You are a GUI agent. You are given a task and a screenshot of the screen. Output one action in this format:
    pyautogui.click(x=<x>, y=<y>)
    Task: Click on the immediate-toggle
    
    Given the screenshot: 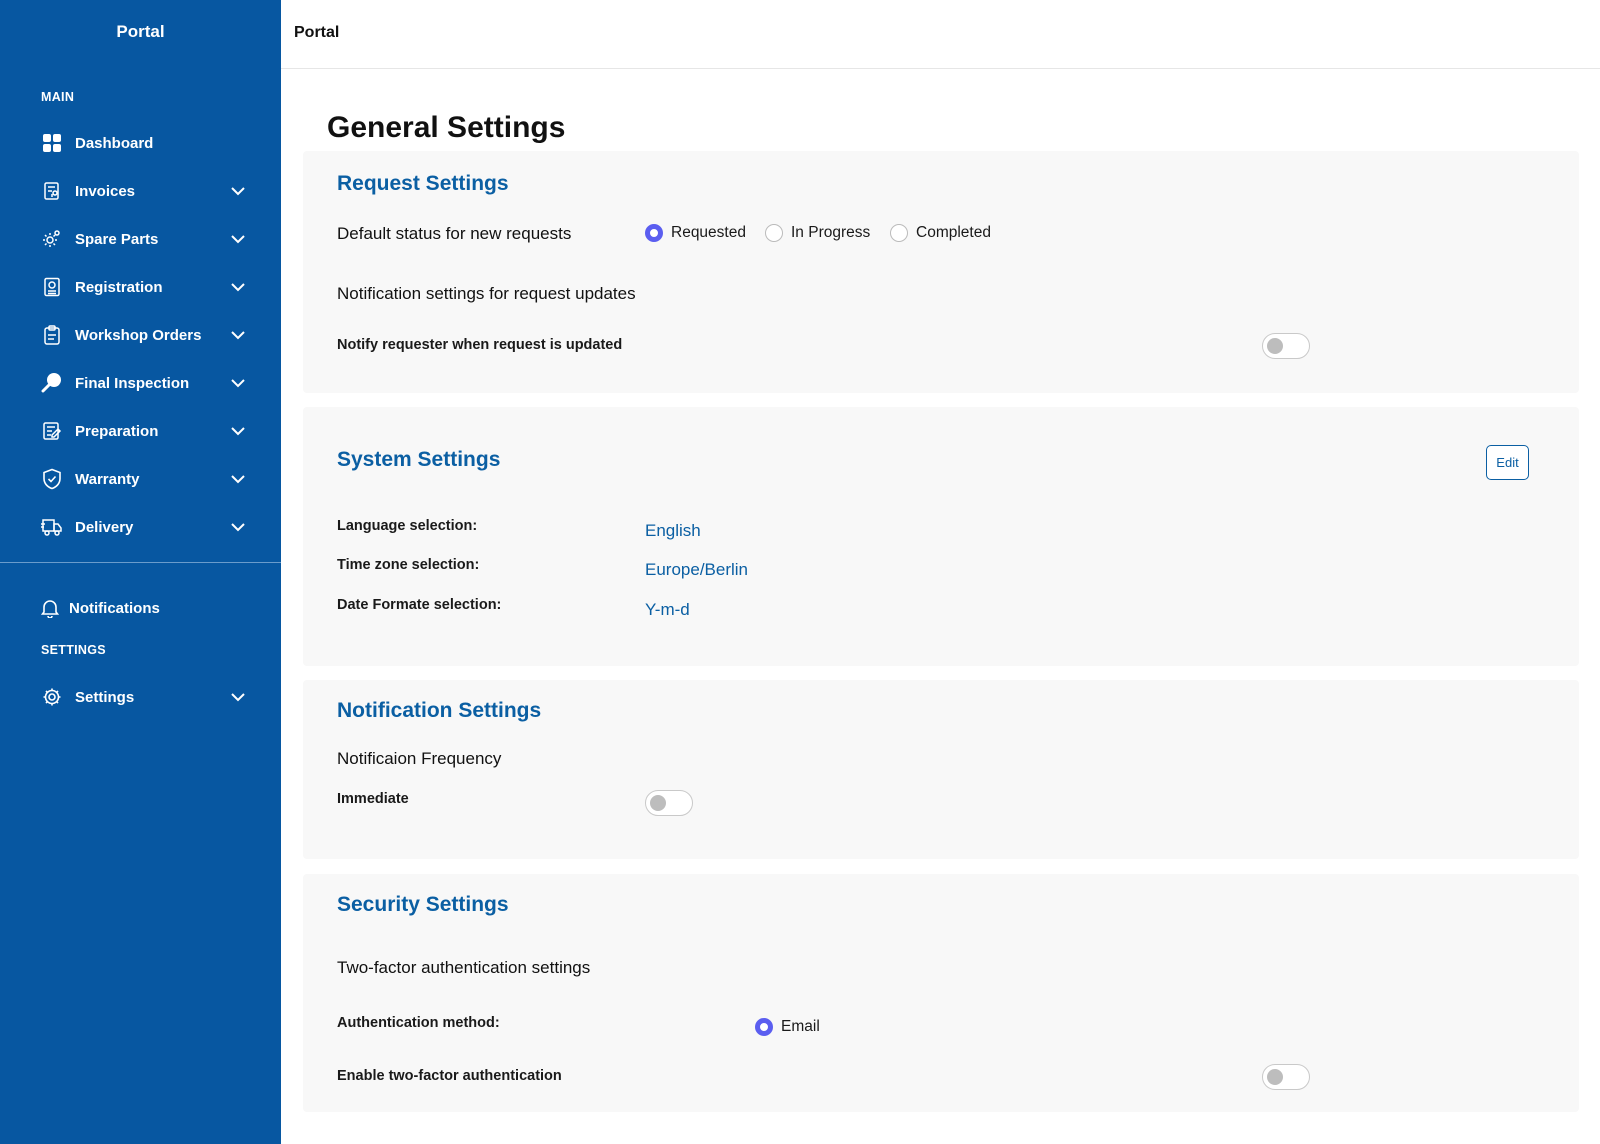 What is the action you would take?
    pyautogui.click(x=669, y=803)
    